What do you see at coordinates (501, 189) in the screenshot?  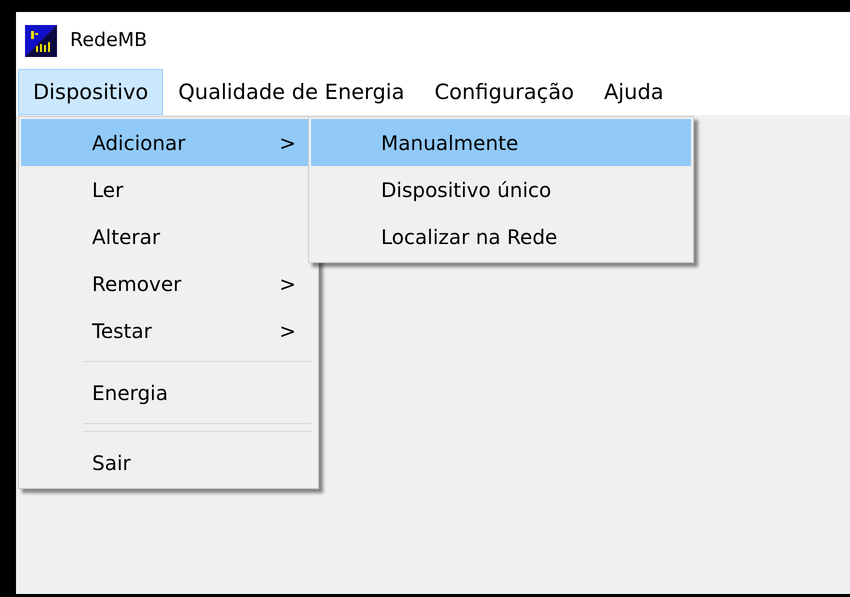 I see `menu-item: Dispositivo único` at bounding box center [501, 189].